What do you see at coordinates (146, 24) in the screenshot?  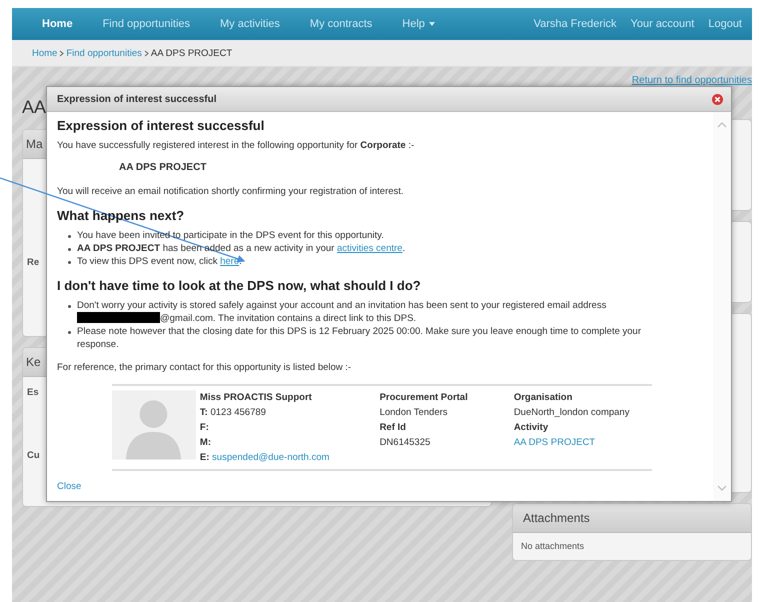 I see `nav-link: Find opportunities` at bounding box center [146, 24].